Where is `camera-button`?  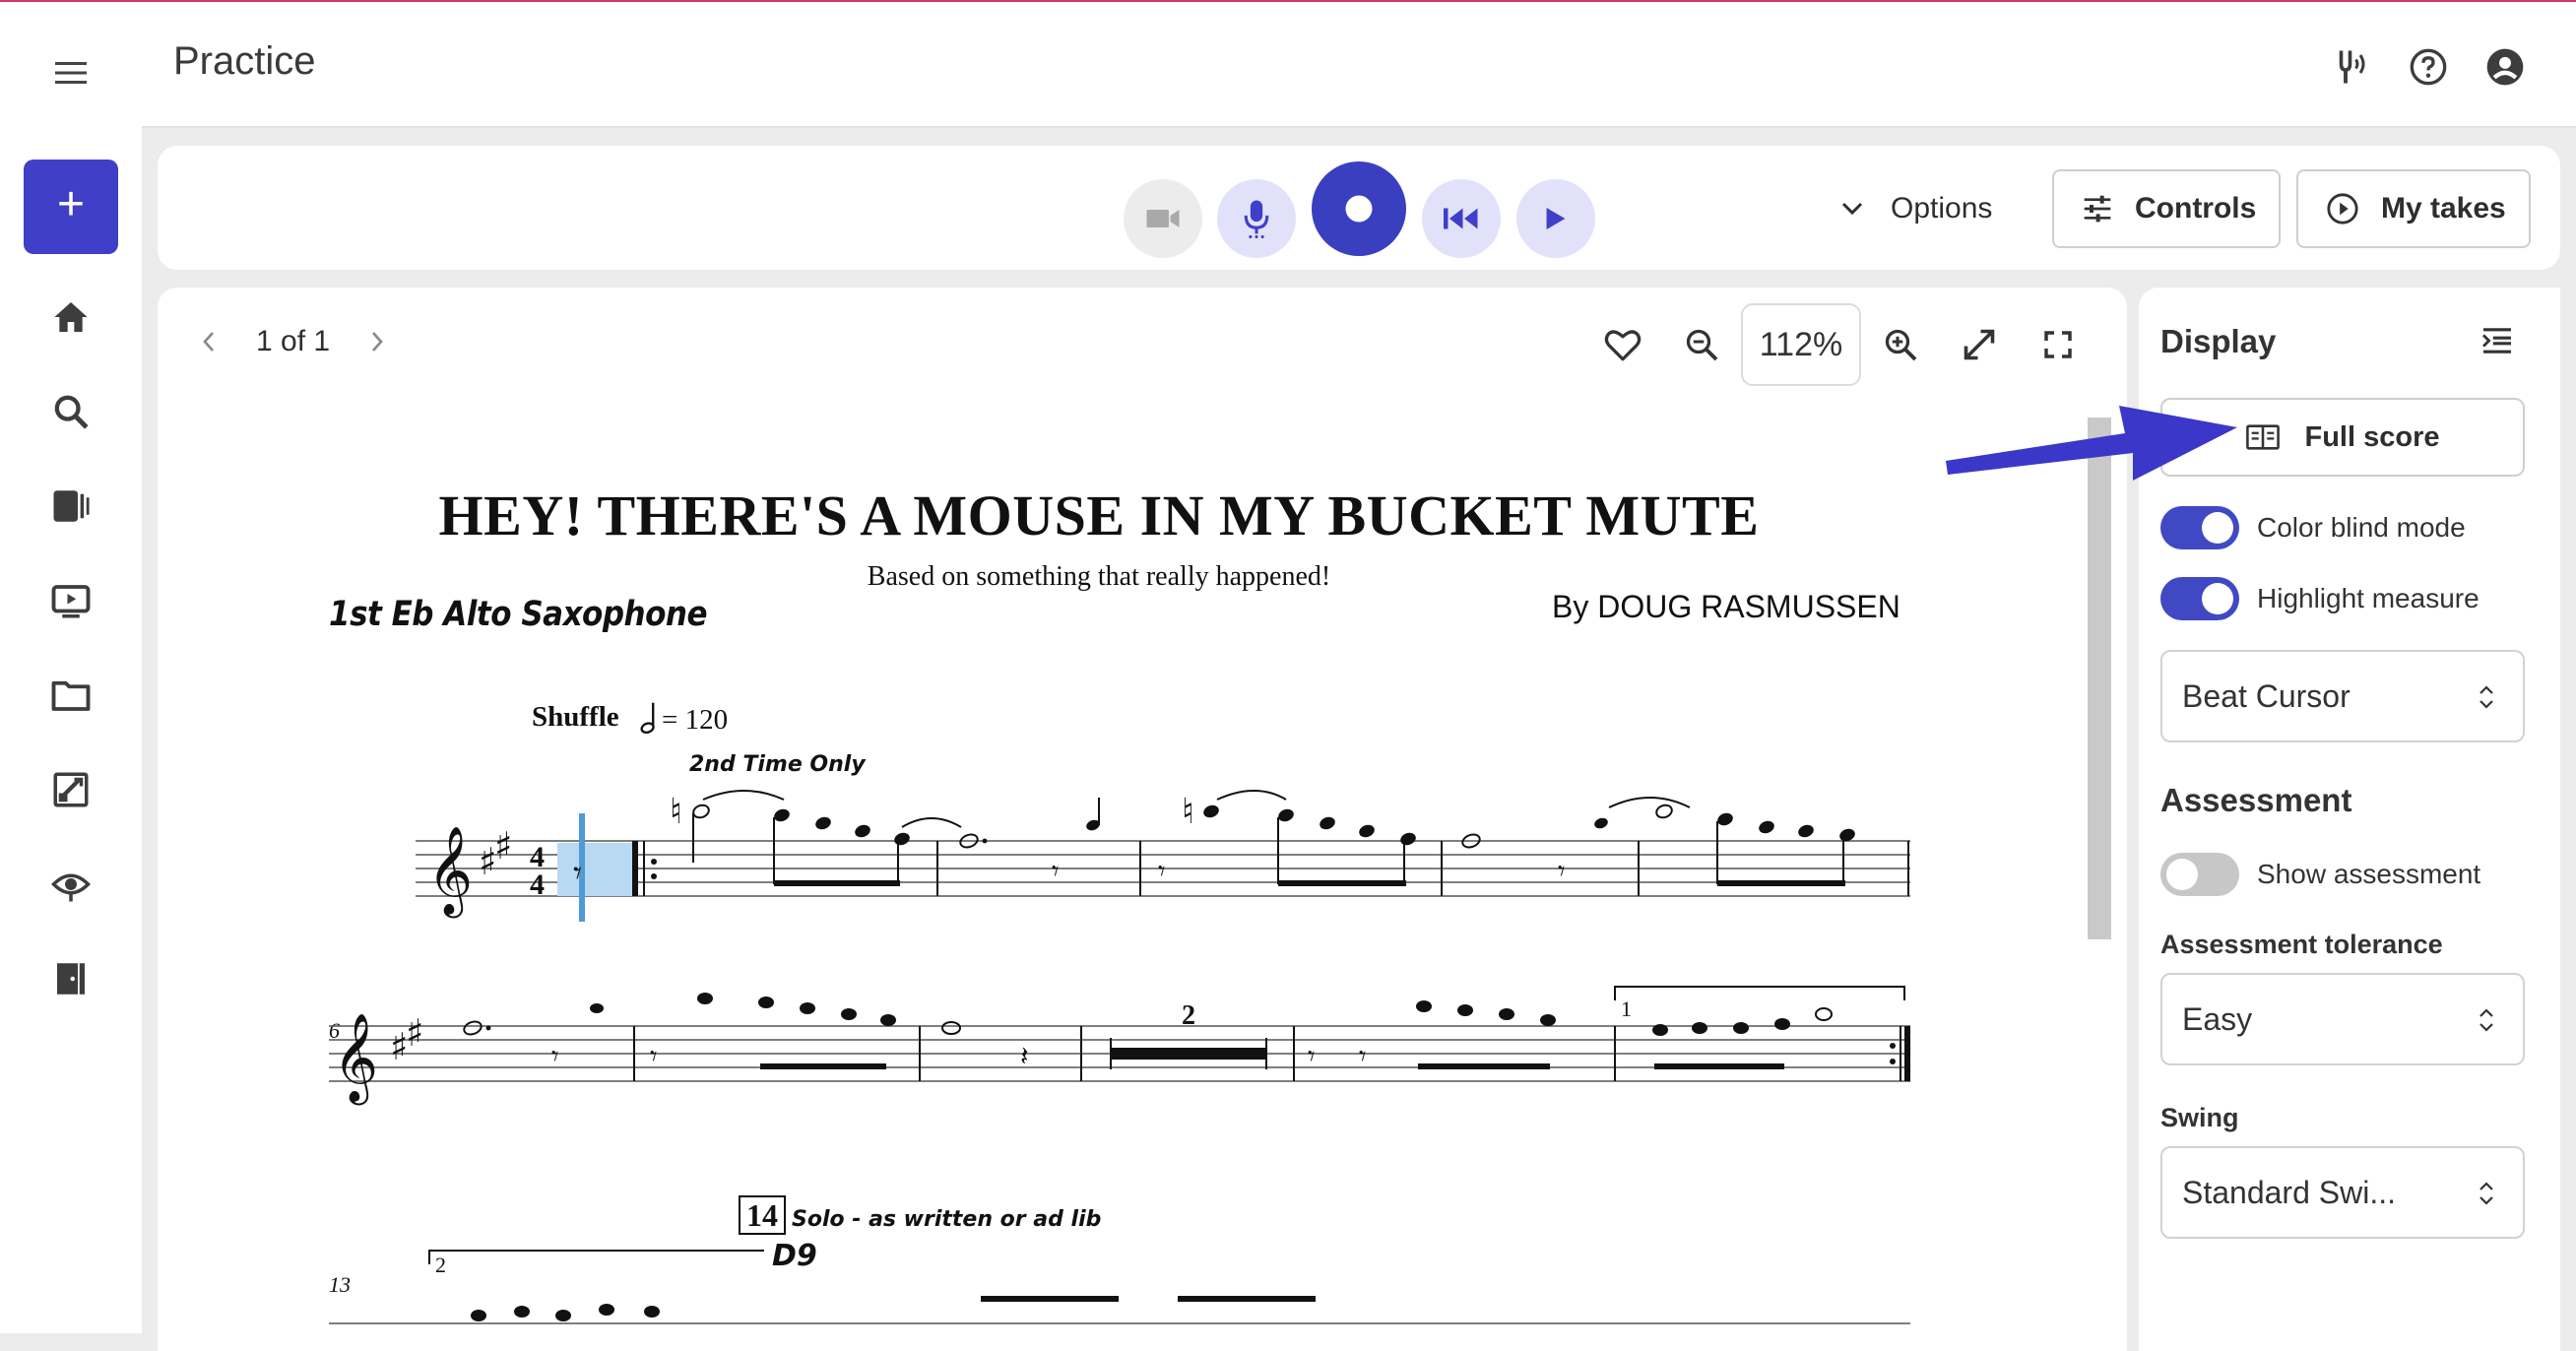
camera-button is located at coordinates (1163, 219).